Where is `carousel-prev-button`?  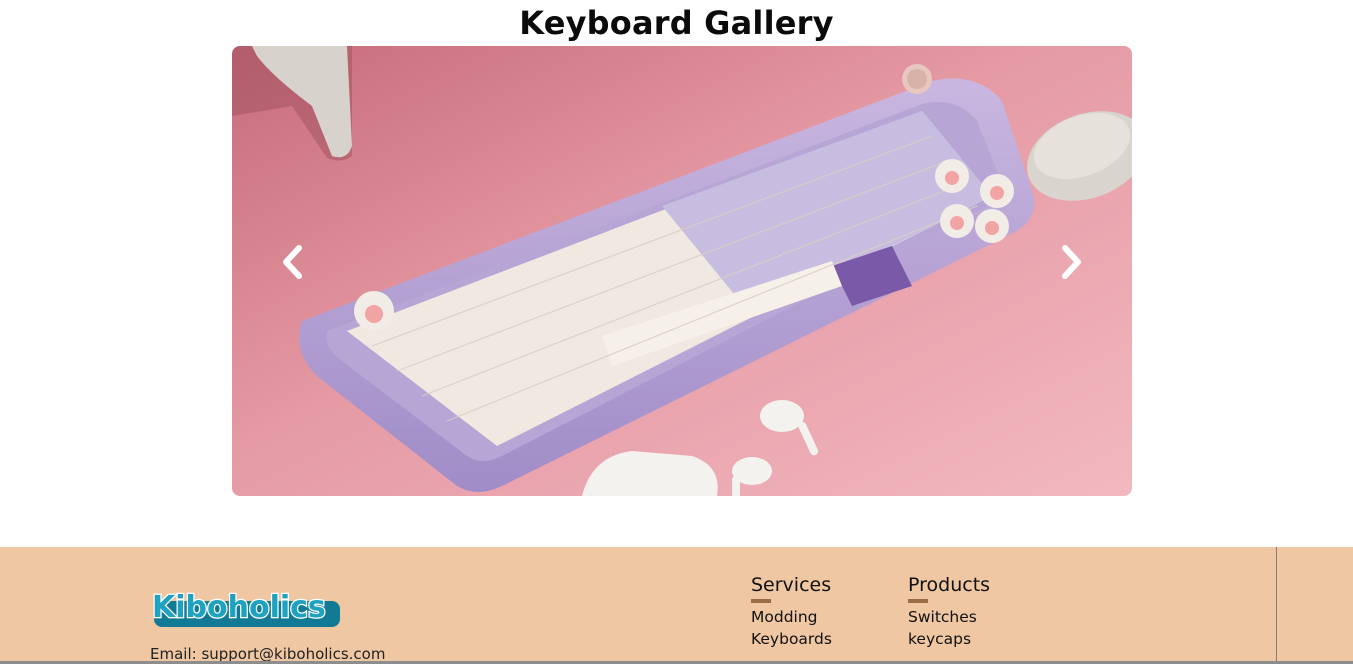
carousel-prev-button is located at coordinates (292, 262).